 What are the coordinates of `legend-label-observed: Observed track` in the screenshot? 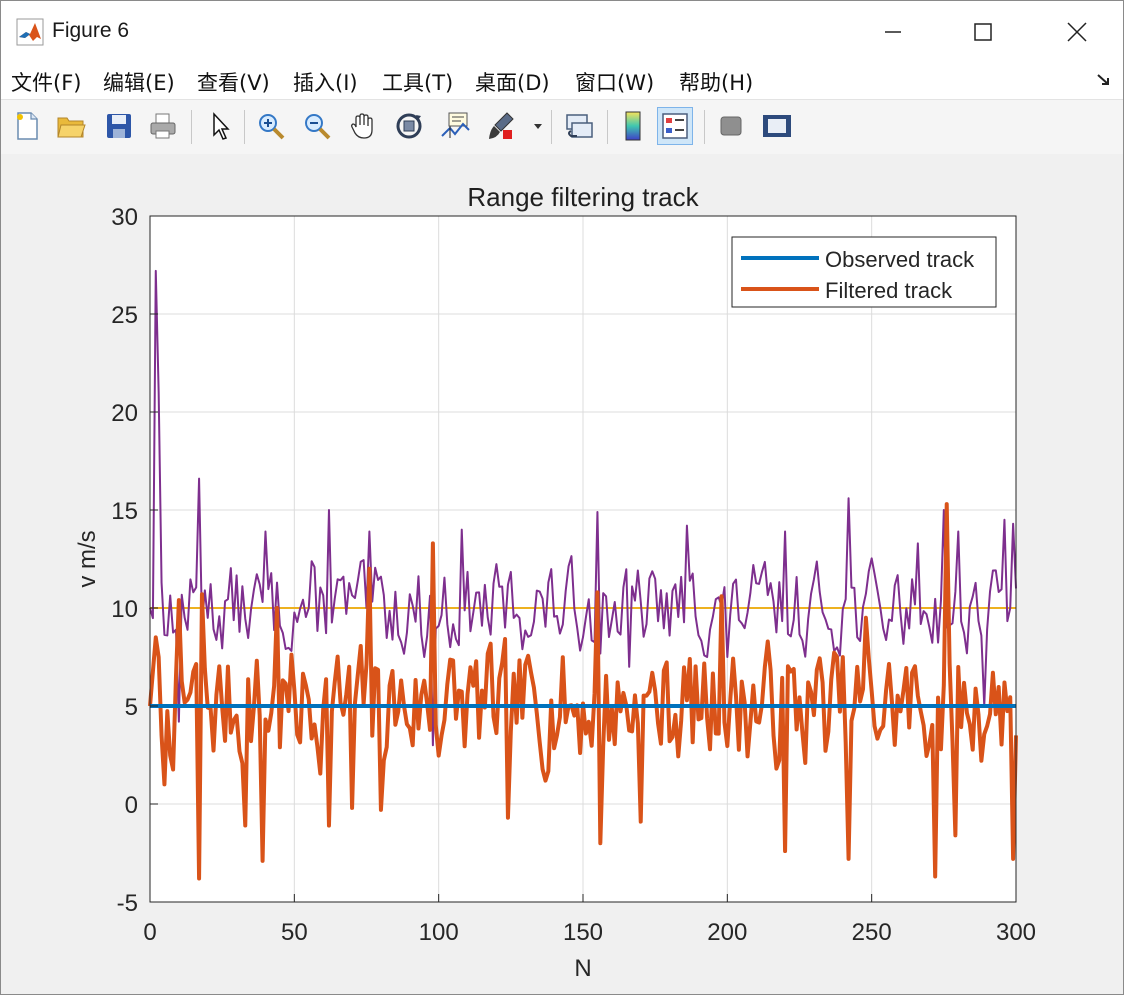 It's located at (900, 259).